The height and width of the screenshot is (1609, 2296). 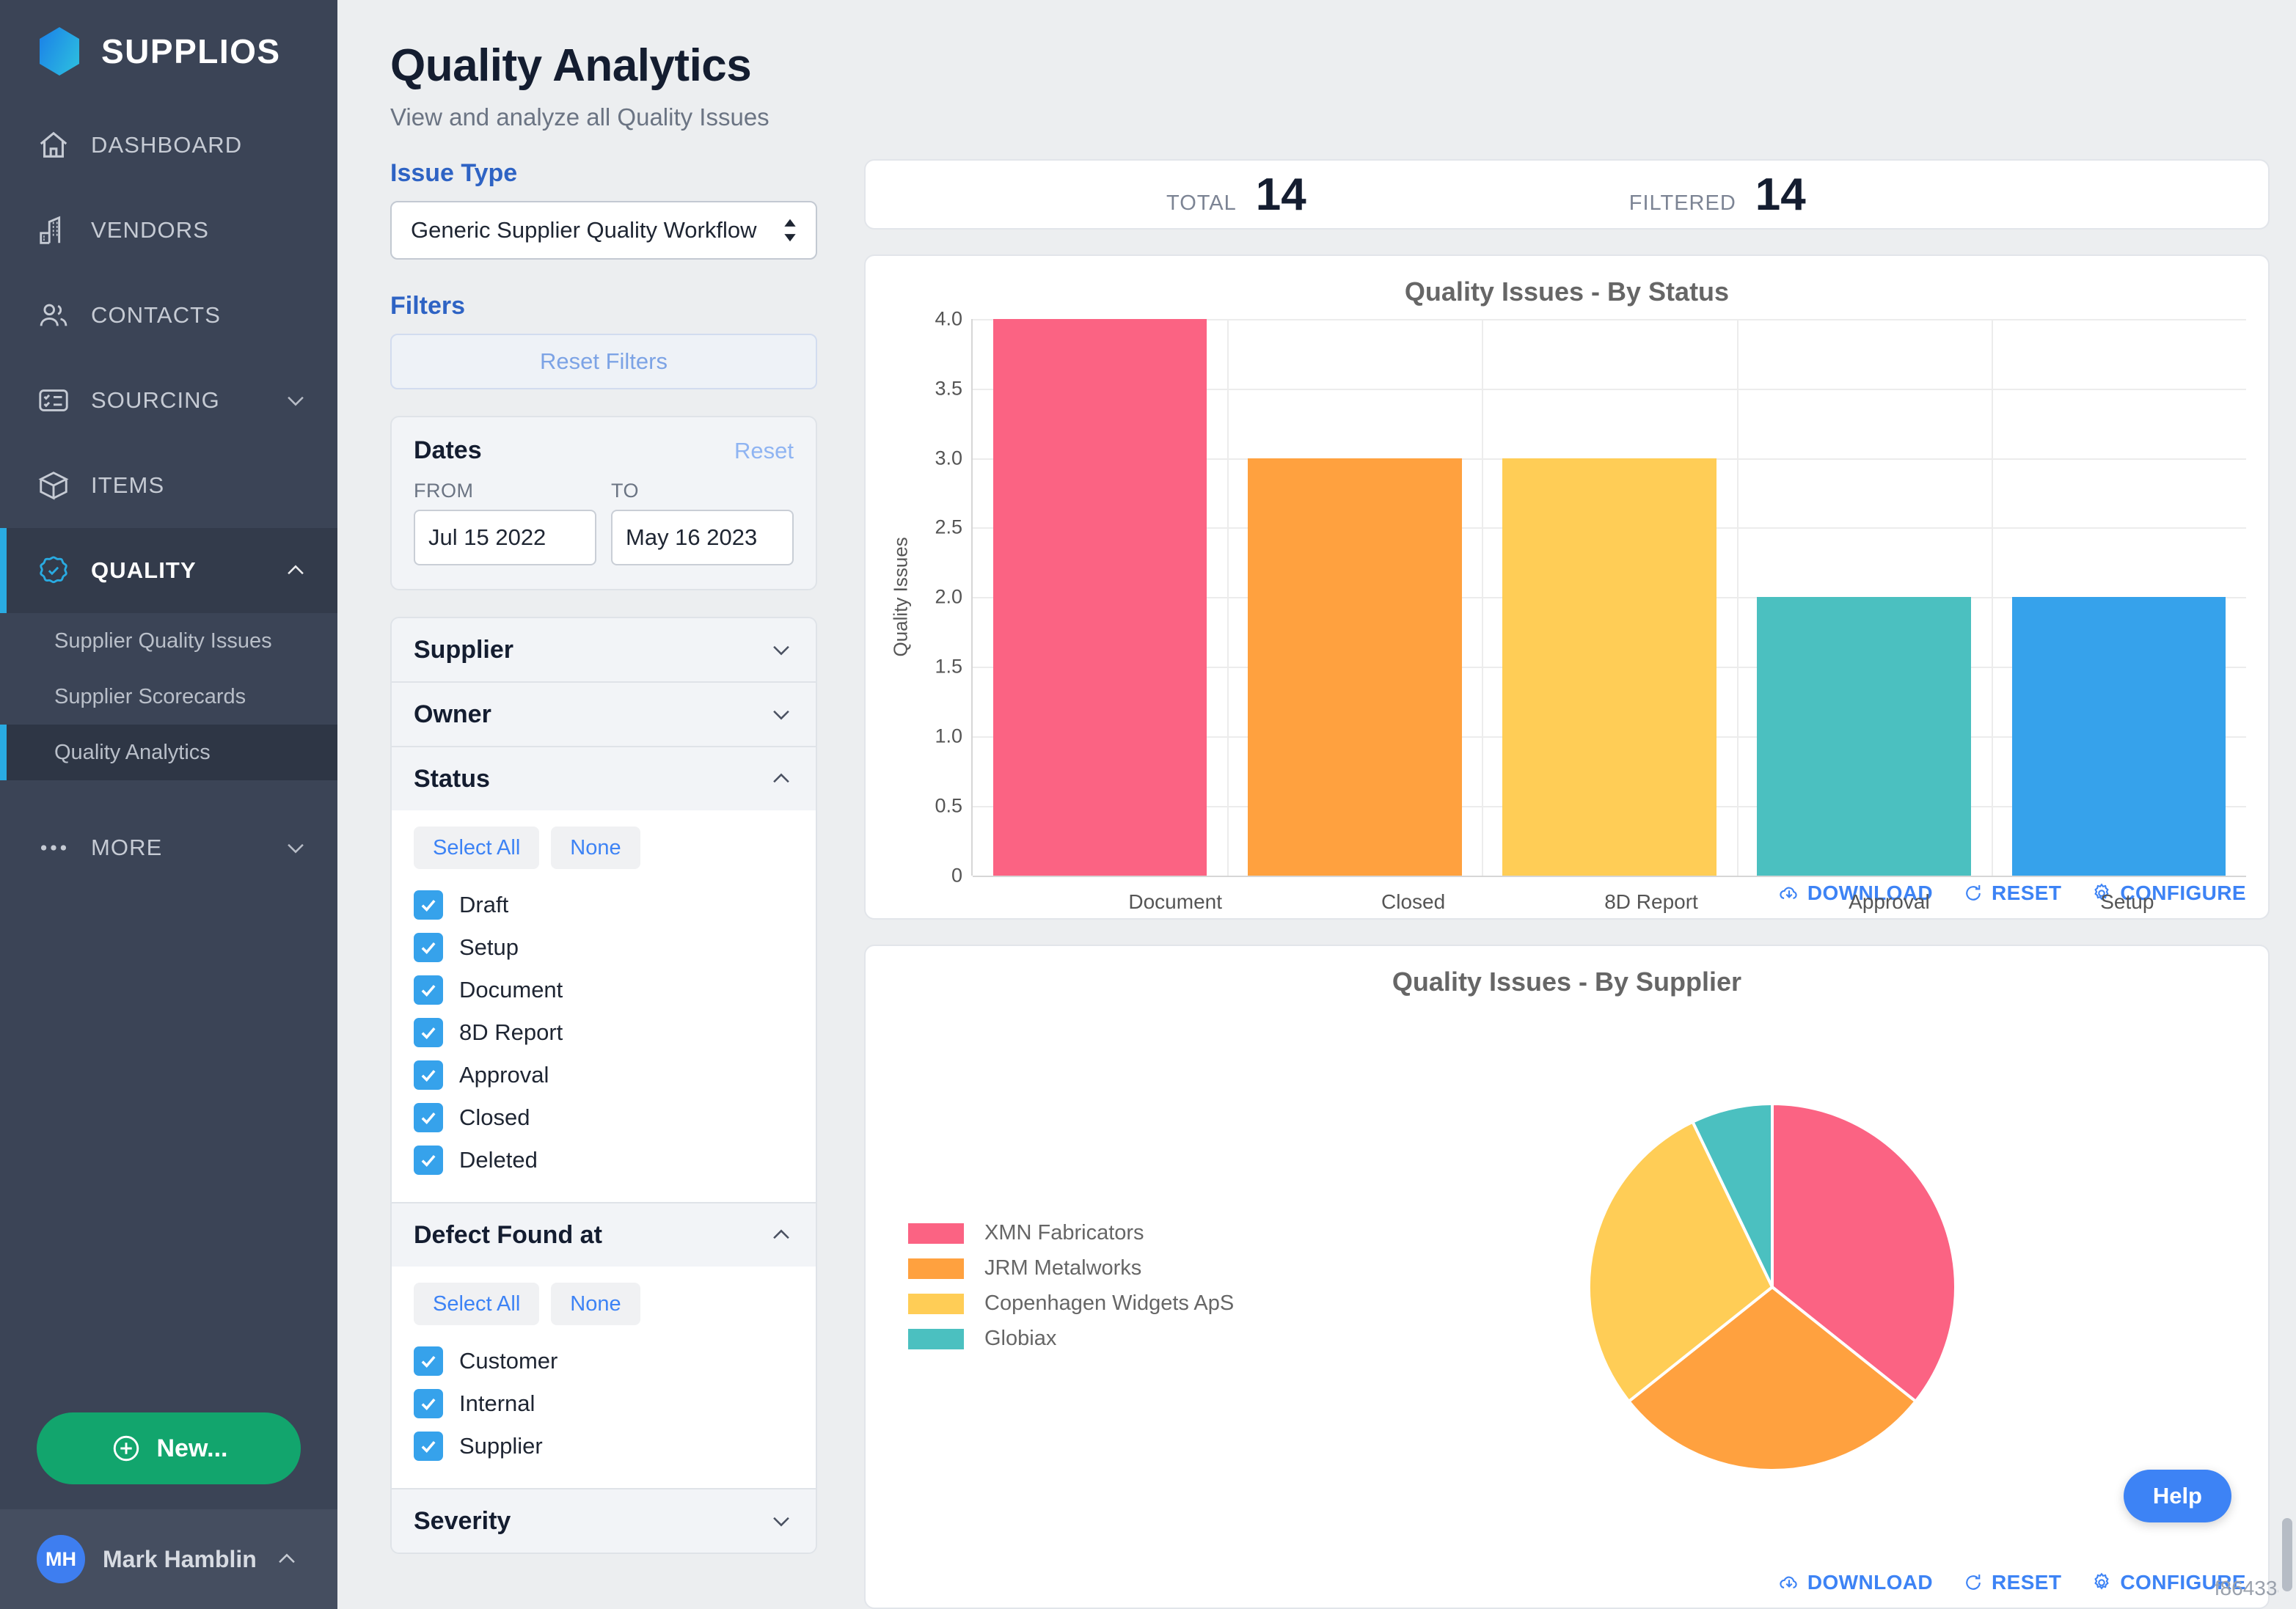 What do you see at coordinates (464, 649) in the screenshot?
I see `accordion-title: Supplier` at bounding box center [464, 649].